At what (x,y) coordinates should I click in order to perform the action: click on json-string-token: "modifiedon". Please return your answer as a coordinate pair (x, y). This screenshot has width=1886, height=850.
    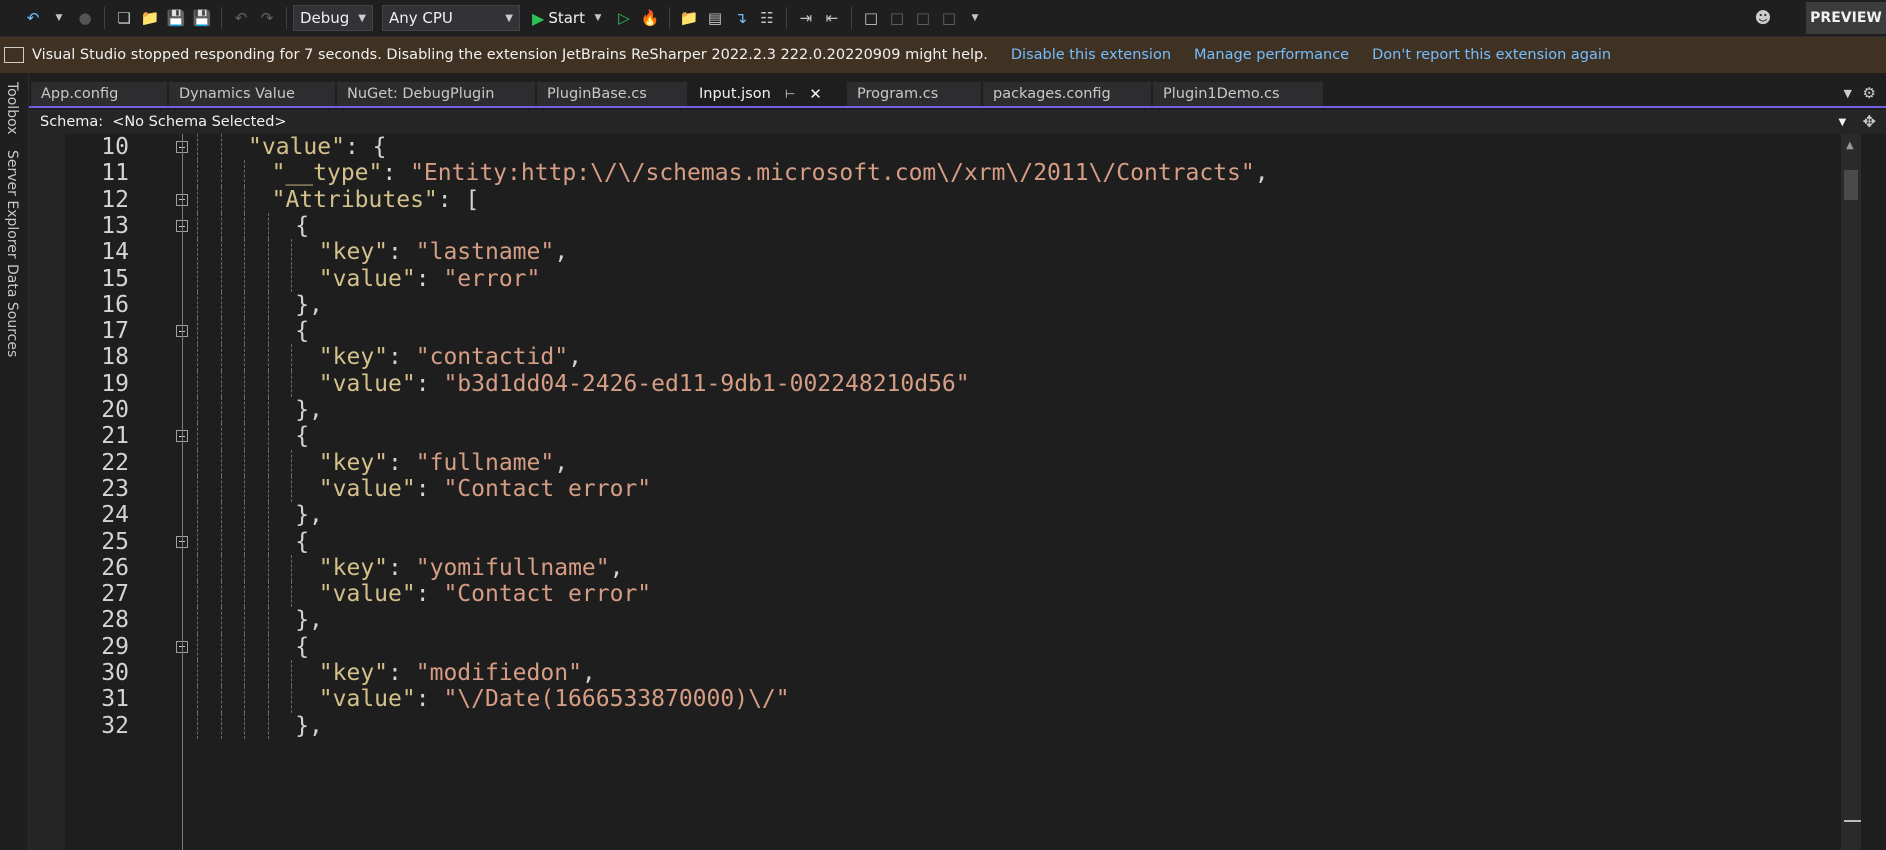
    Looking at the image, I should click on (498, 673).